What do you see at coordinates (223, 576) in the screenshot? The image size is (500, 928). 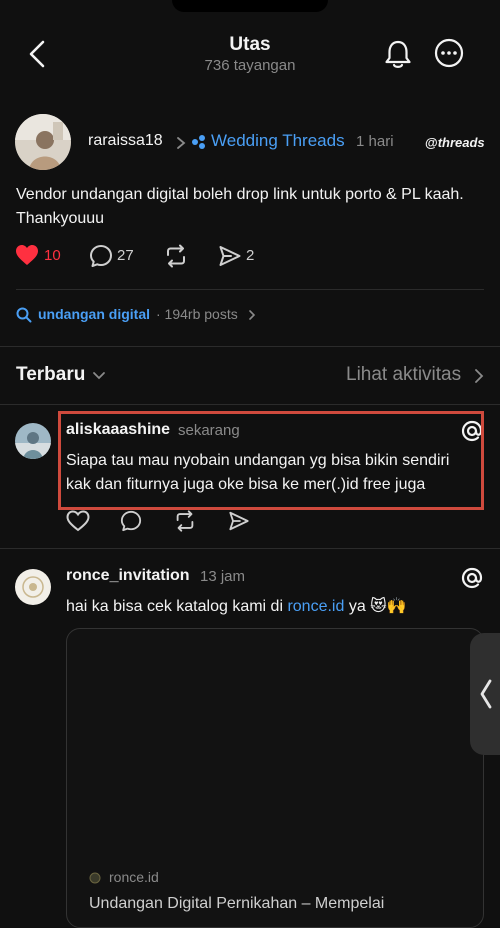 I see `reply-time: 13 jam` at bounding box center [223, 576].